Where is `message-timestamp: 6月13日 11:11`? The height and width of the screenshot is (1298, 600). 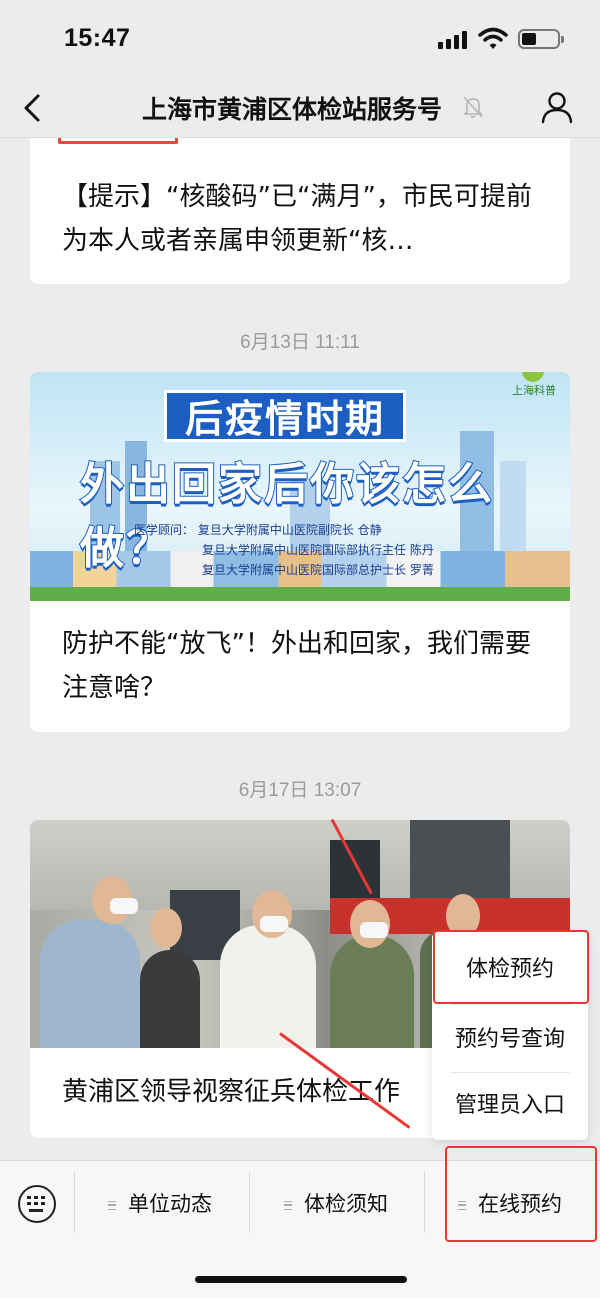 message-timestamp: 6月13日 11:11 is located at coordinates (300, 342).